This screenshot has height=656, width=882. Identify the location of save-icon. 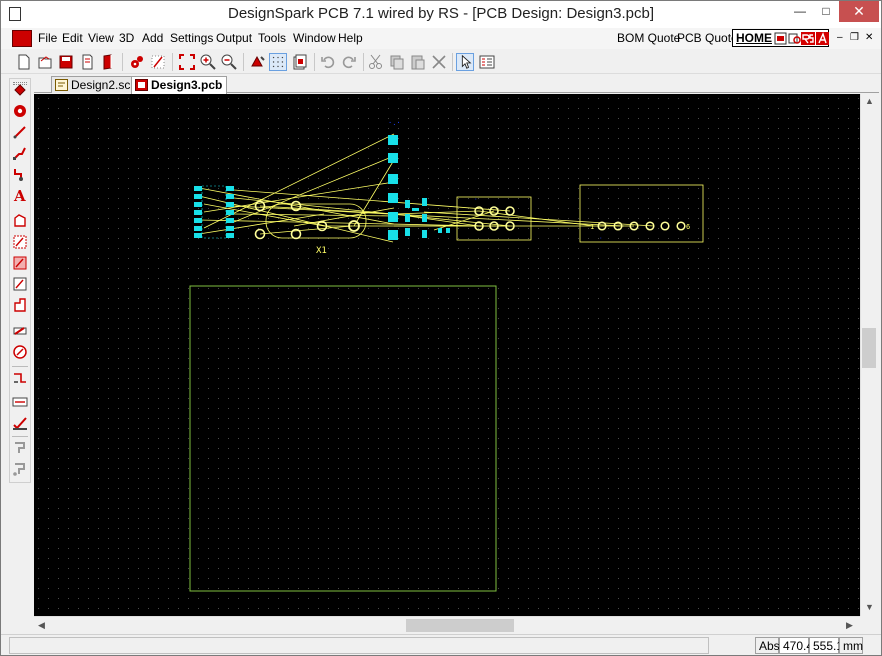
(66, 62).